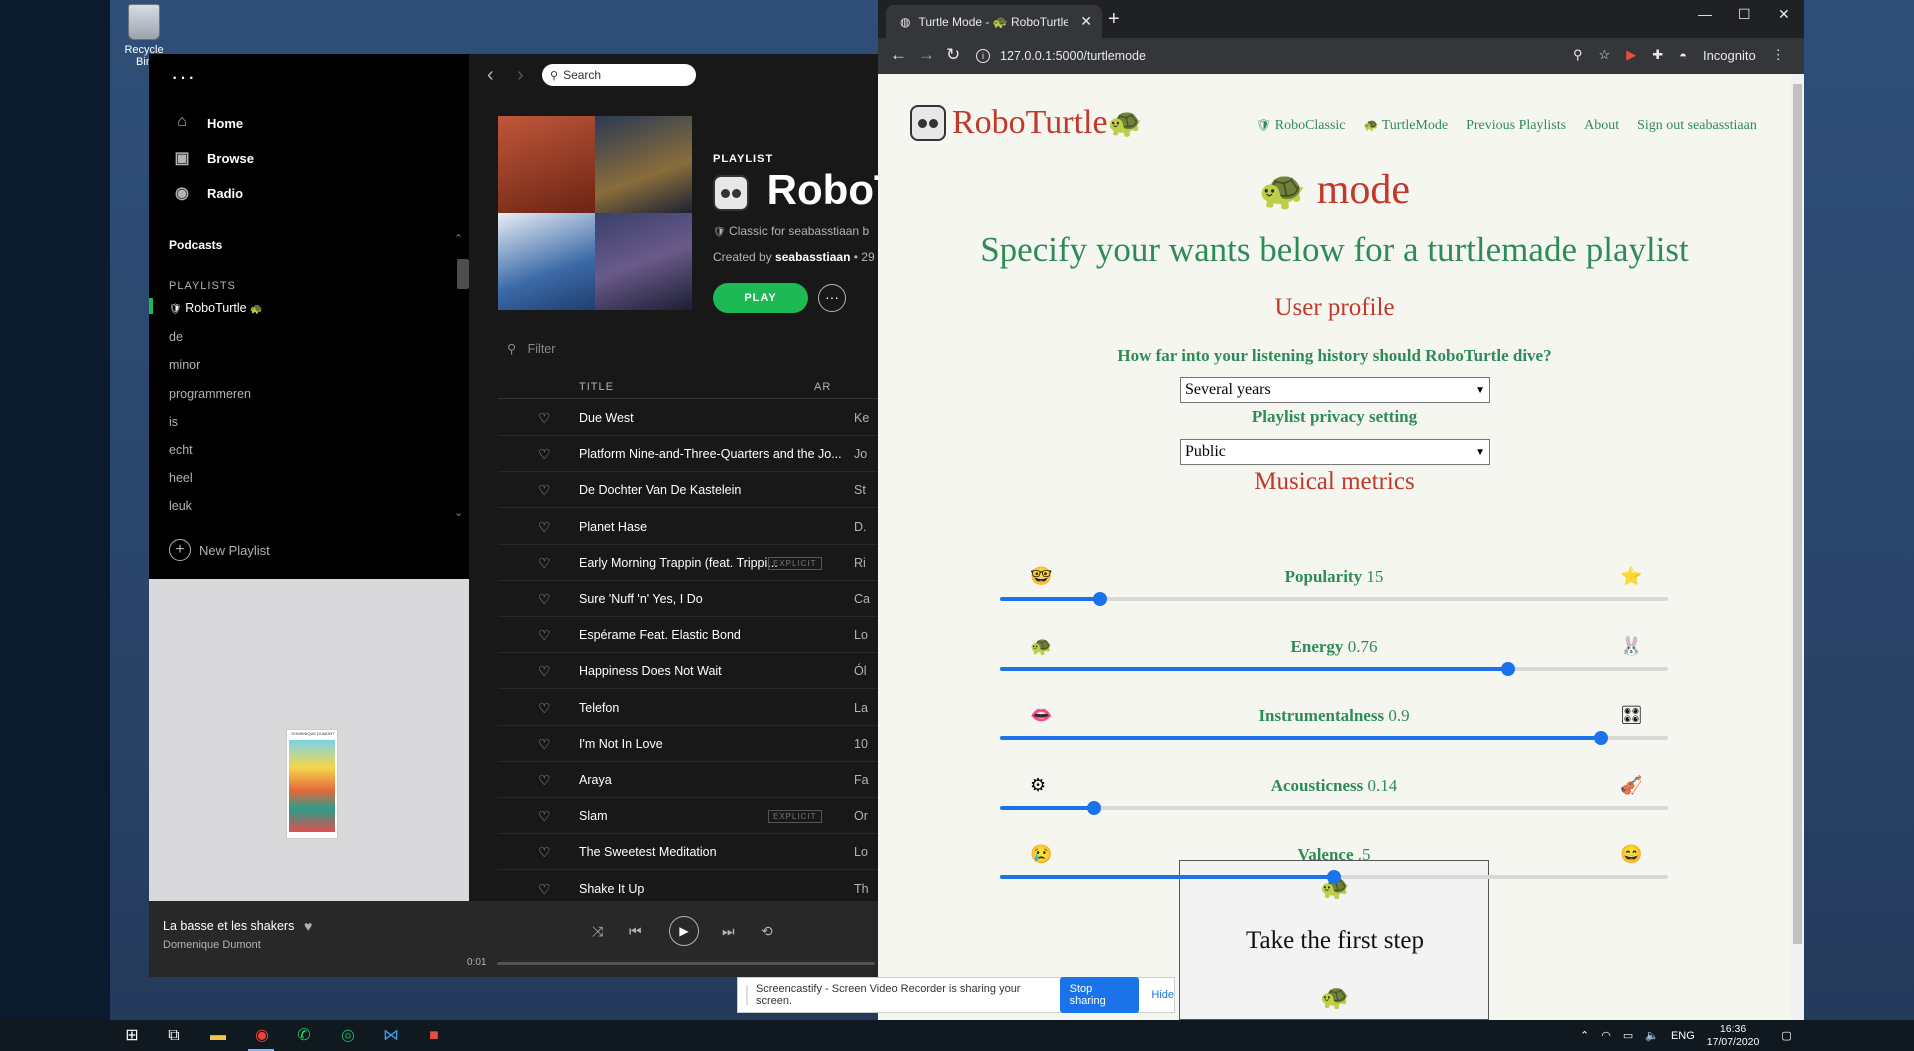  I want to click on chrome-taskbar-icon: ◉, so click(262, 1036).